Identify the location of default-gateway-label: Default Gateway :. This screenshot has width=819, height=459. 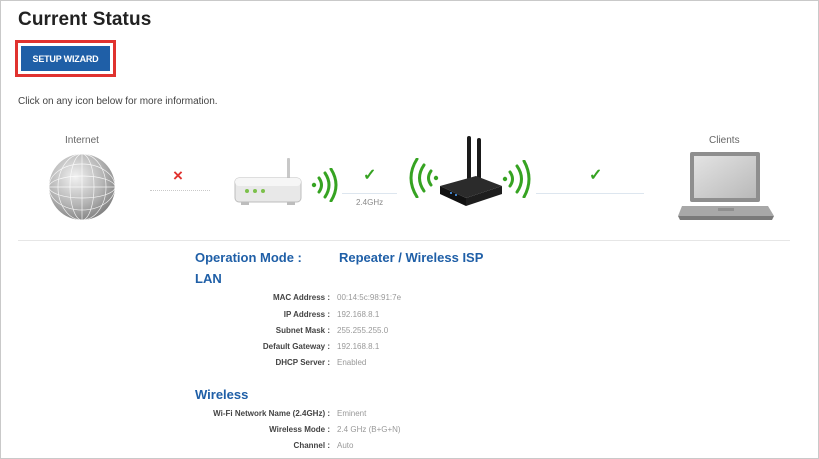
(296, 346).